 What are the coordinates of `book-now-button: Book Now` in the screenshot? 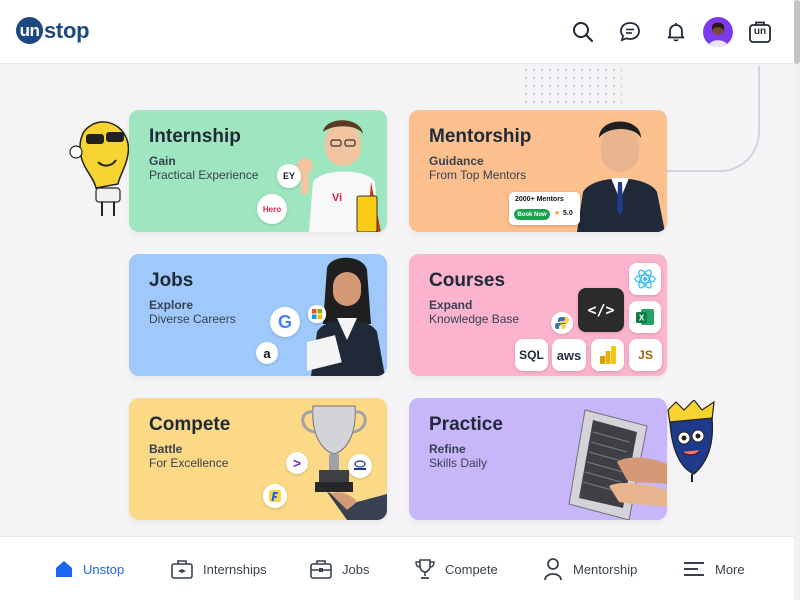 It's located at (532, 214).